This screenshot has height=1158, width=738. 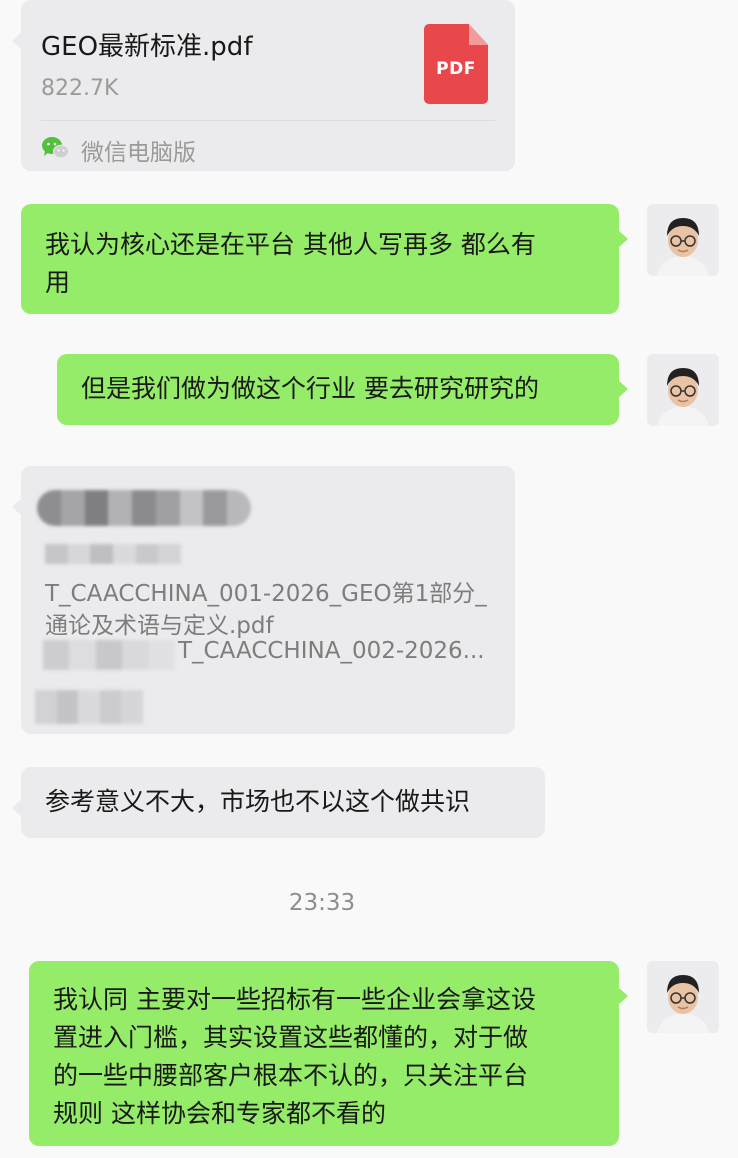 I want to click on message-text: 我认为核心还是在平台 其他人写再多 都么有, so click(x=290, y=244).